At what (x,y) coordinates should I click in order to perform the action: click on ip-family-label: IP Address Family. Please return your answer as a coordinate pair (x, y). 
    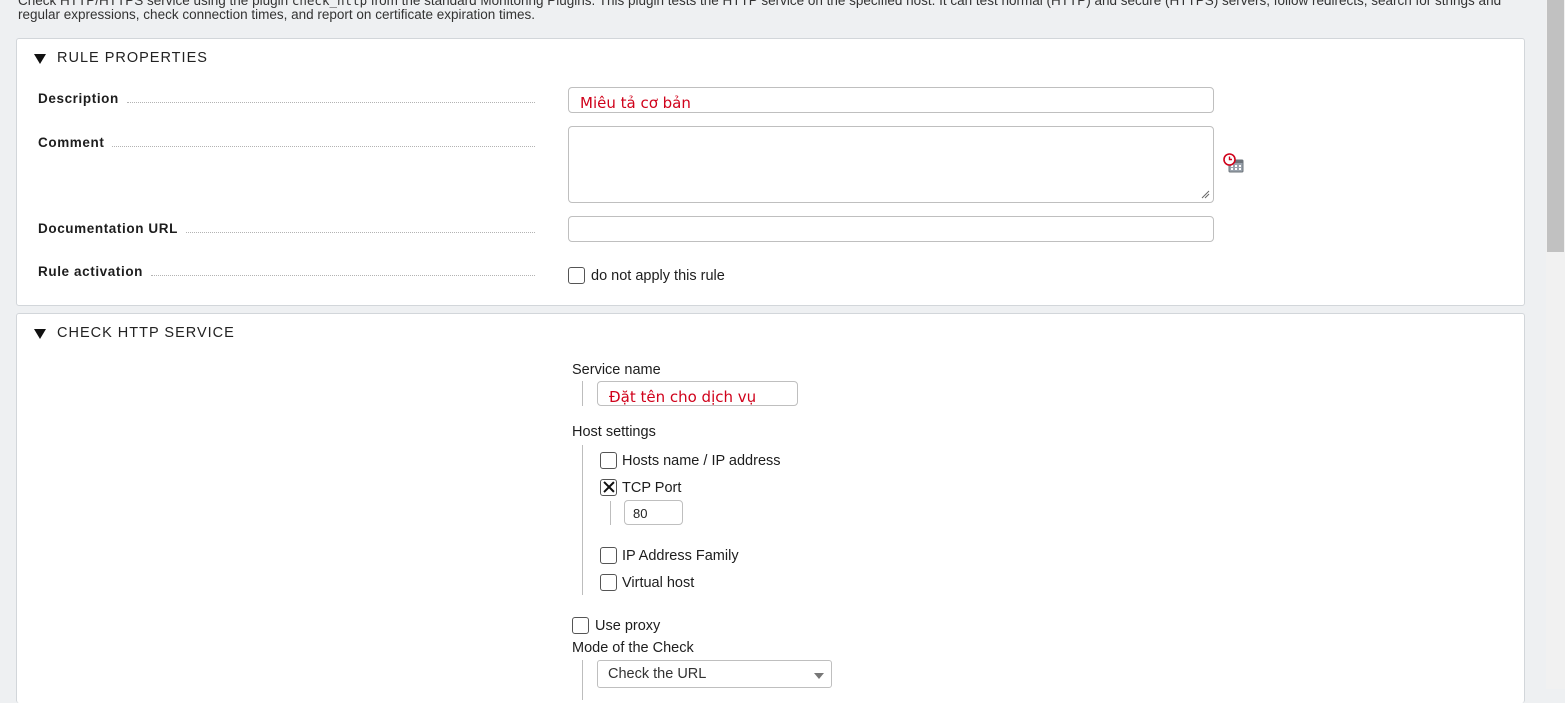
    Looking at the image, I should click on (680, 556).